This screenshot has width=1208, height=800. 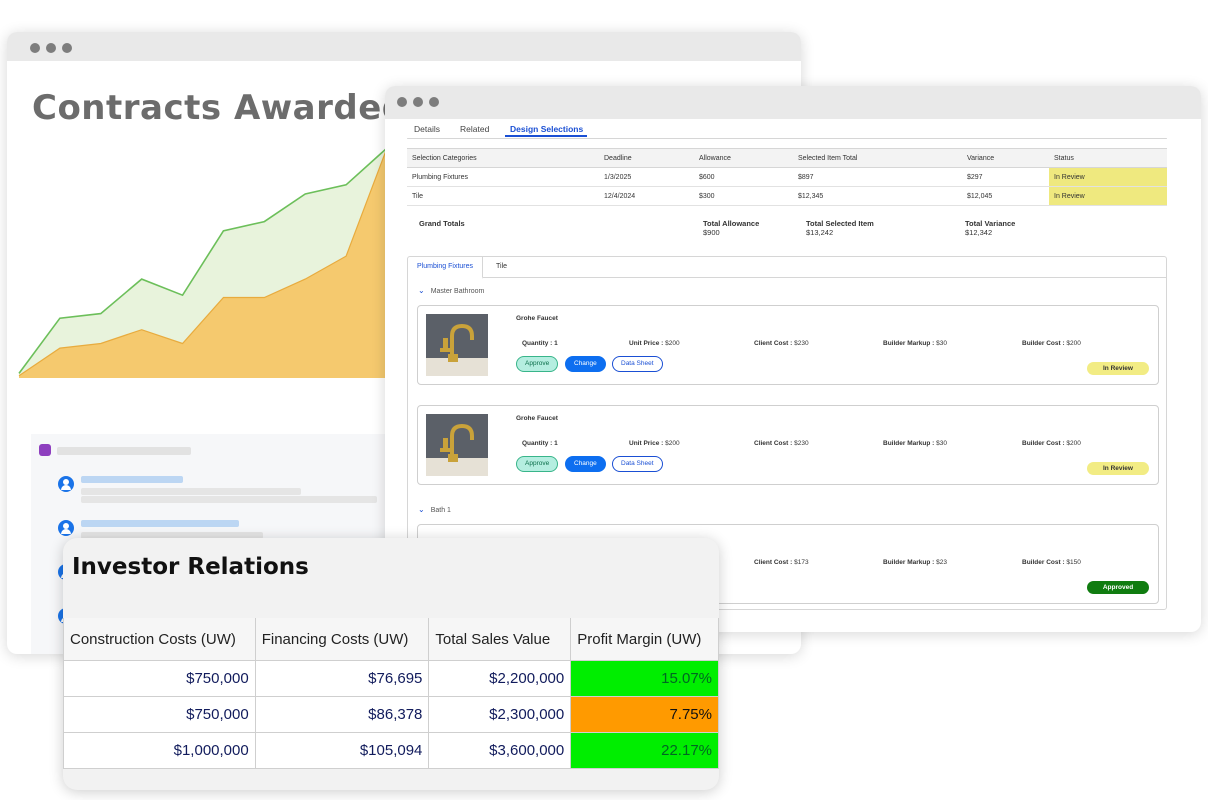 What do you see at coordinates (501, 267) in the screenshot?
I see `sub-tab-tile: Tile` at bounding box center [501, 267].